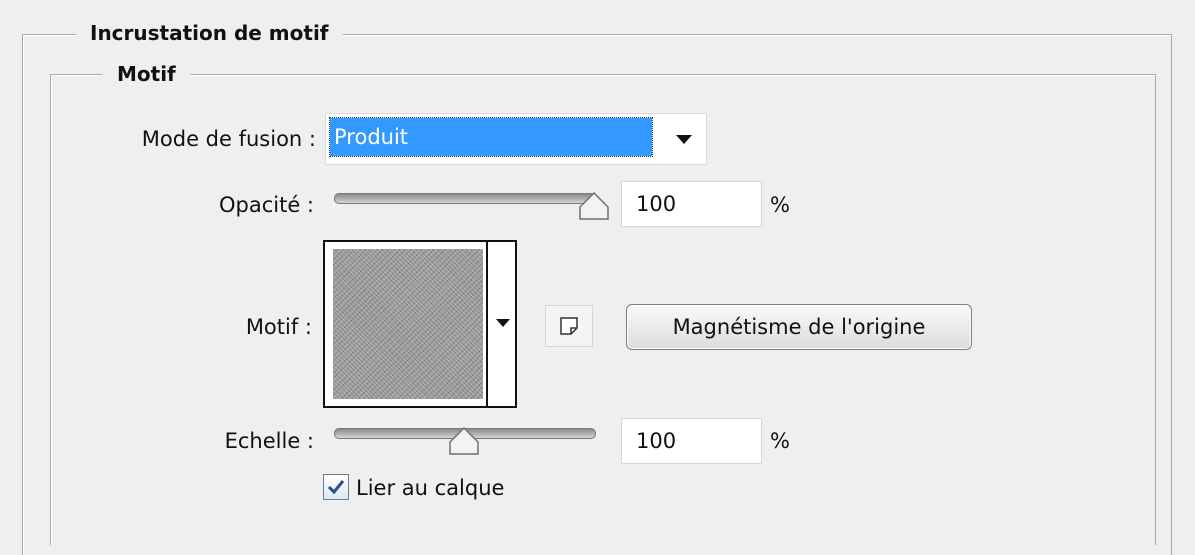 The width and height of the screenshot is (1195, 555). I want to click on opacity-slider, so click(465, 198).